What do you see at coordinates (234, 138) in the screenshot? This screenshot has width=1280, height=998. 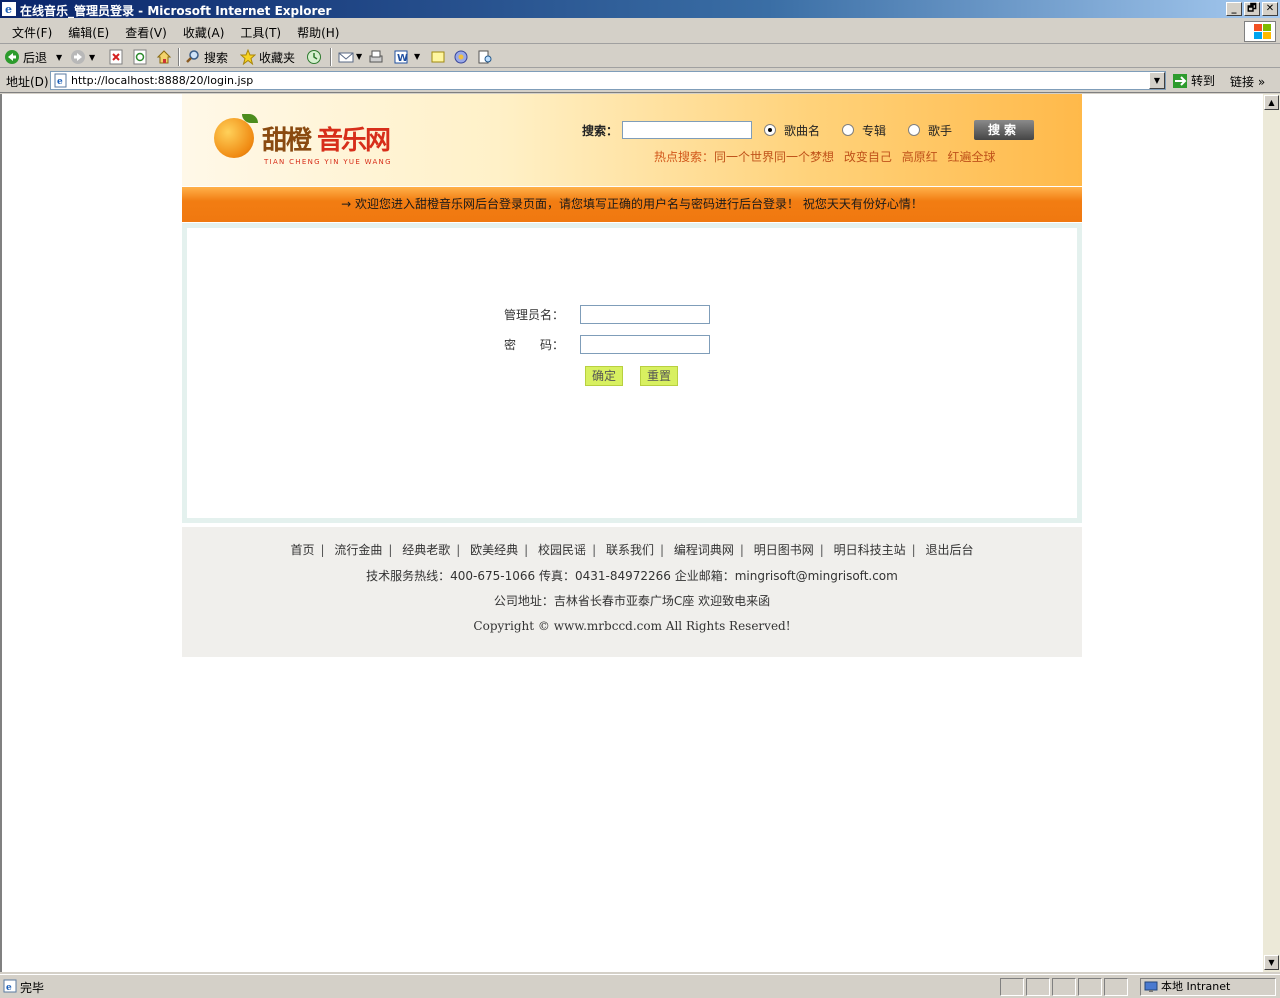 I see `orange-logo-icon` at bounding box center [234, 138].